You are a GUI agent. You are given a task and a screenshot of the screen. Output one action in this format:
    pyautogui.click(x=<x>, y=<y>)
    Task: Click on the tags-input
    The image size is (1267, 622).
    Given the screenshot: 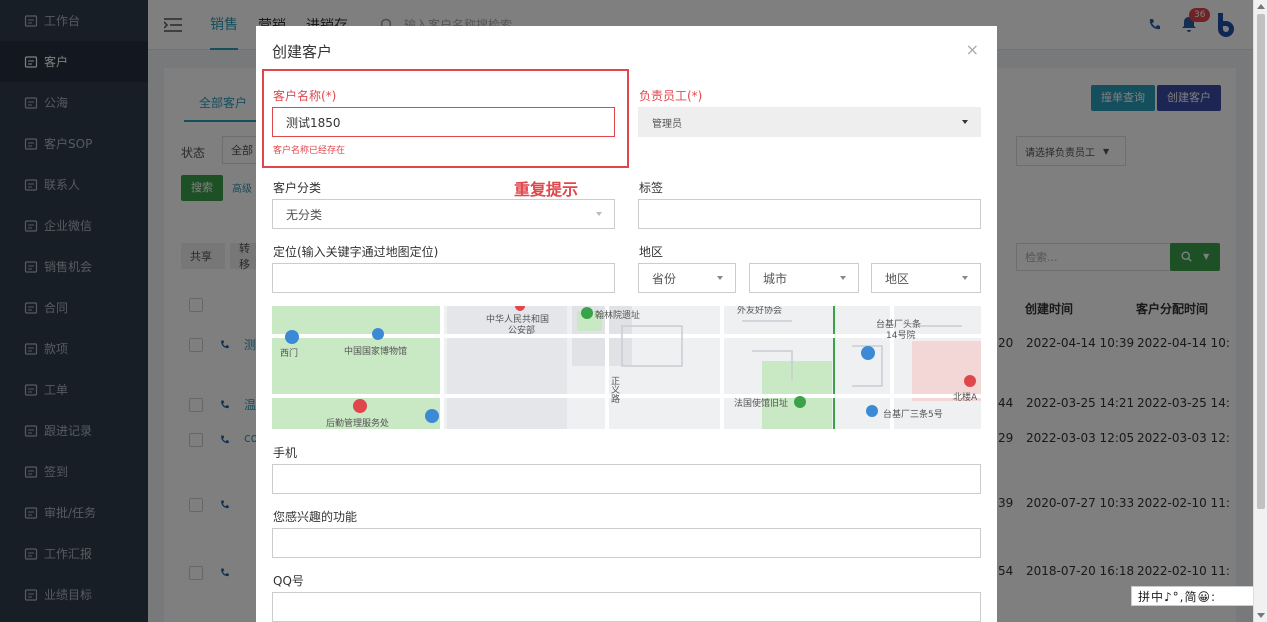 What is the action you would take?
    pyautogui.click(x=809, y=214)
    